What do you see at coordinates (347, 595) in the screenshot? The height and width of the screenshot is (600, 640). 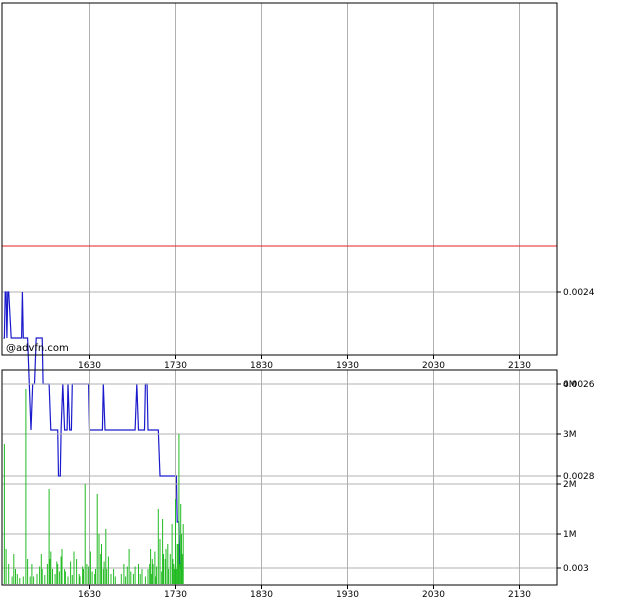 I see `volume-x-tick-label: 1930` at bounding box center [347, 595].